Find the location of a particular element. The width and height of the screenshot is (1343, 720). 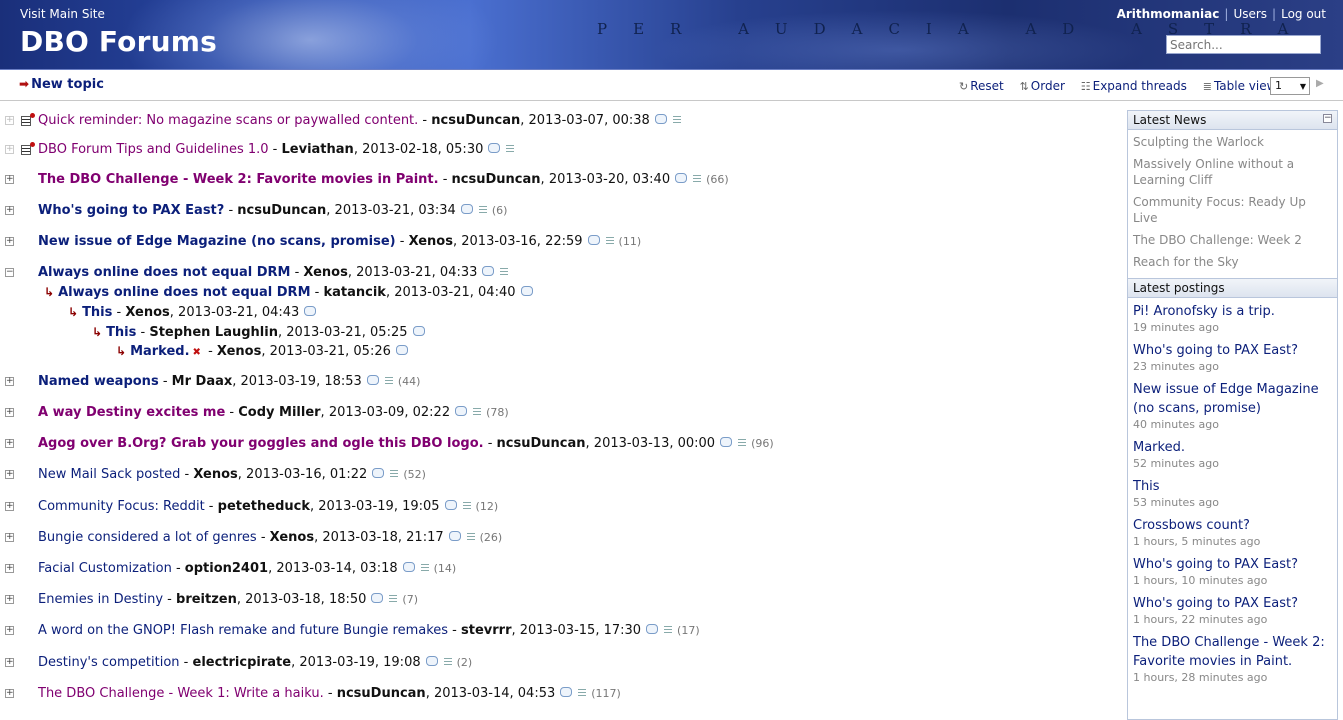

users-link: Users is located at coordinates (1250, 14).